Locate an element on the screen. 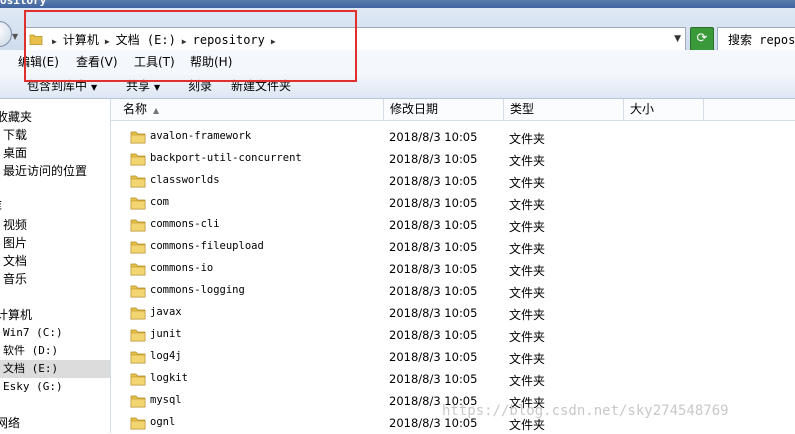  menu-help: 帮助(H) is located at coordinates (211, 61).